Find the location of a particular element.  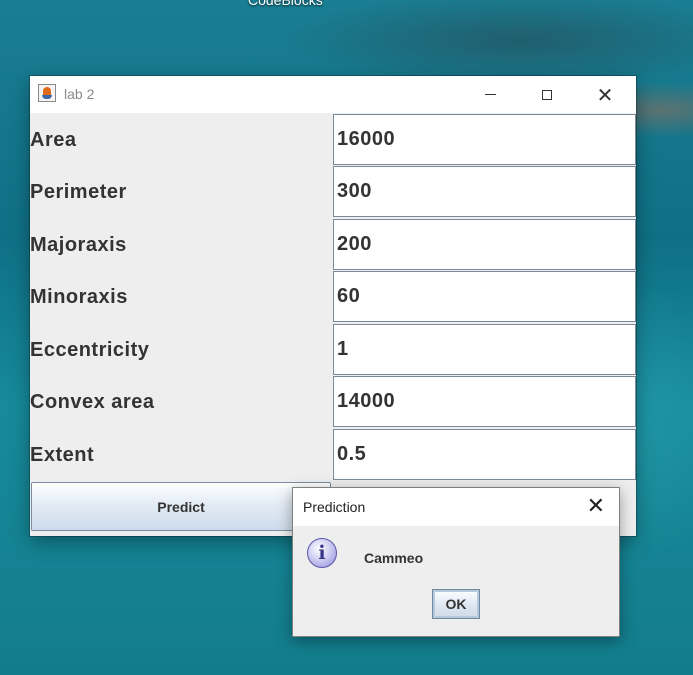

desktop-icon-label: CodeBlocks is located at coordinates (285, 4).